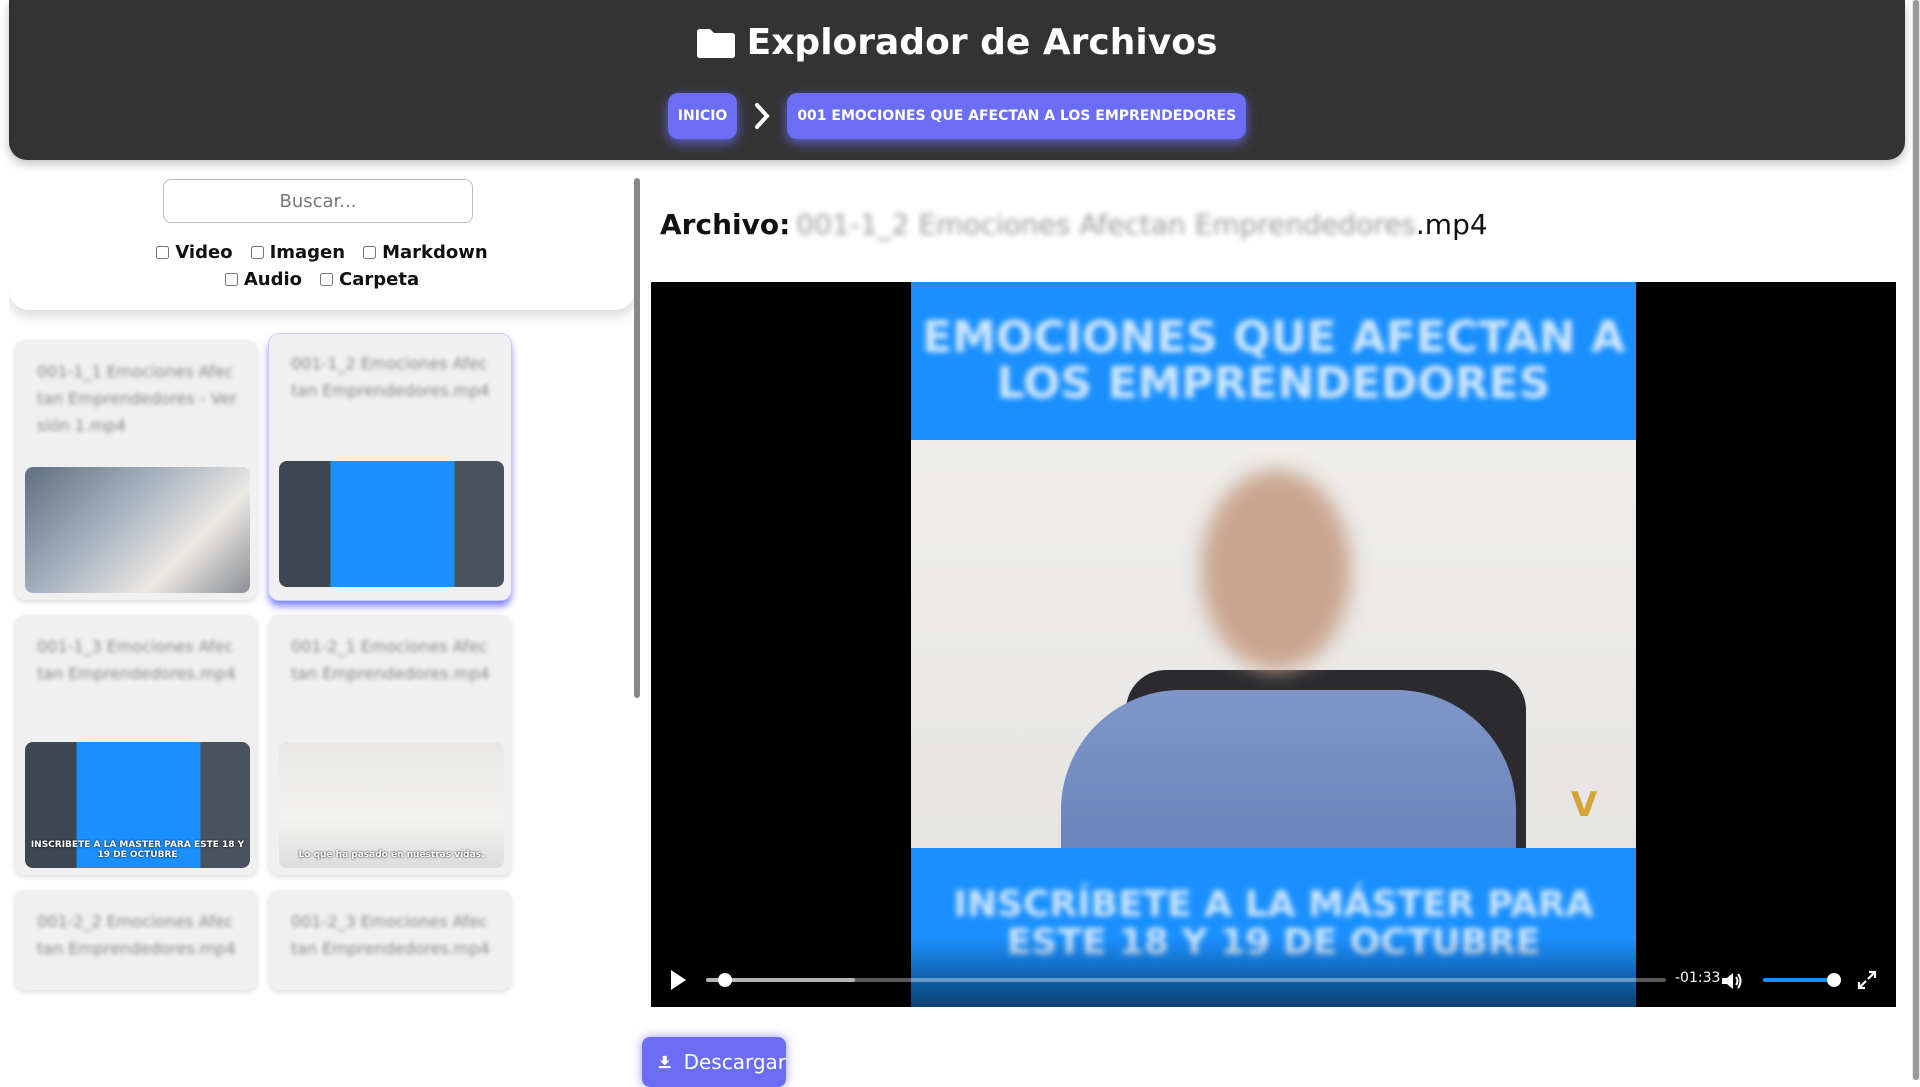 The width and height of the screenshot is (1920, 1087). Describe the element at coordinates (318, 201) in the screenshot. I see `search-input` at that location.